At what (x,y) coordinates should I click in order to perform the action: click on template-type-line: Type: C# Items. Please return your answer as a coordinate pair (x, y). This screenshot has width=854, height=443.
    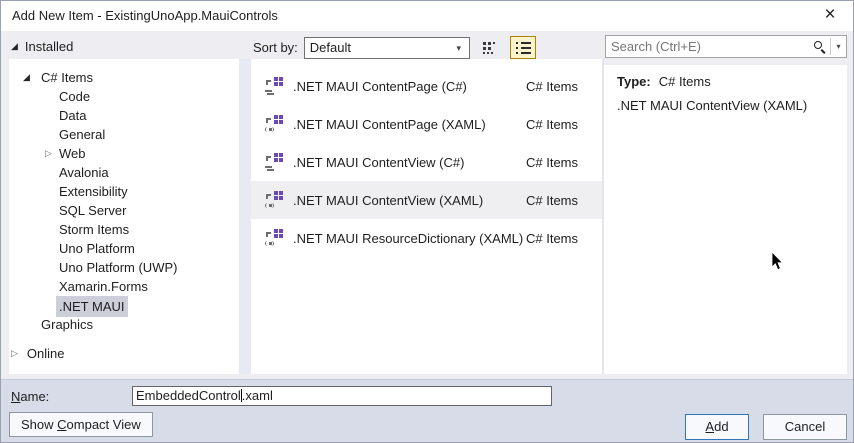
    Looking at the image, I should click on (664, 81).